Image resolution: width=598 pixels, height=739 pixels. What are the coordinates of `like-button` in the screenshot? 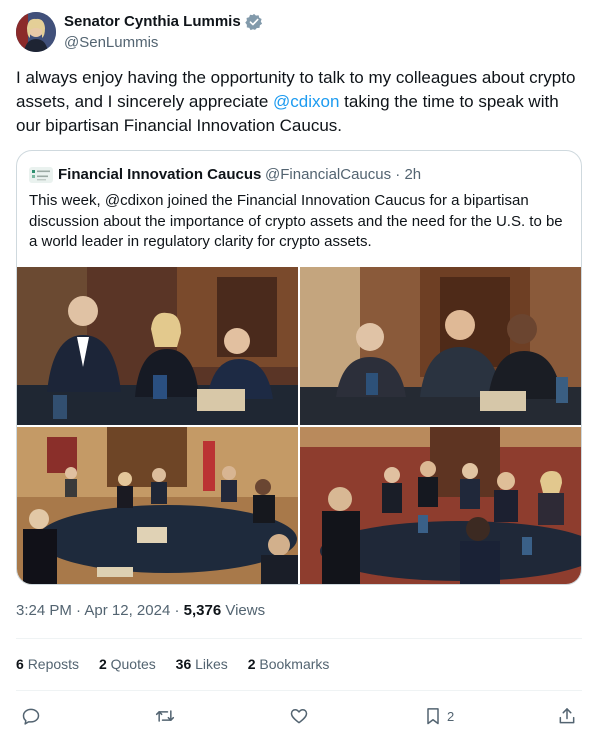 It's located at (299, 716).